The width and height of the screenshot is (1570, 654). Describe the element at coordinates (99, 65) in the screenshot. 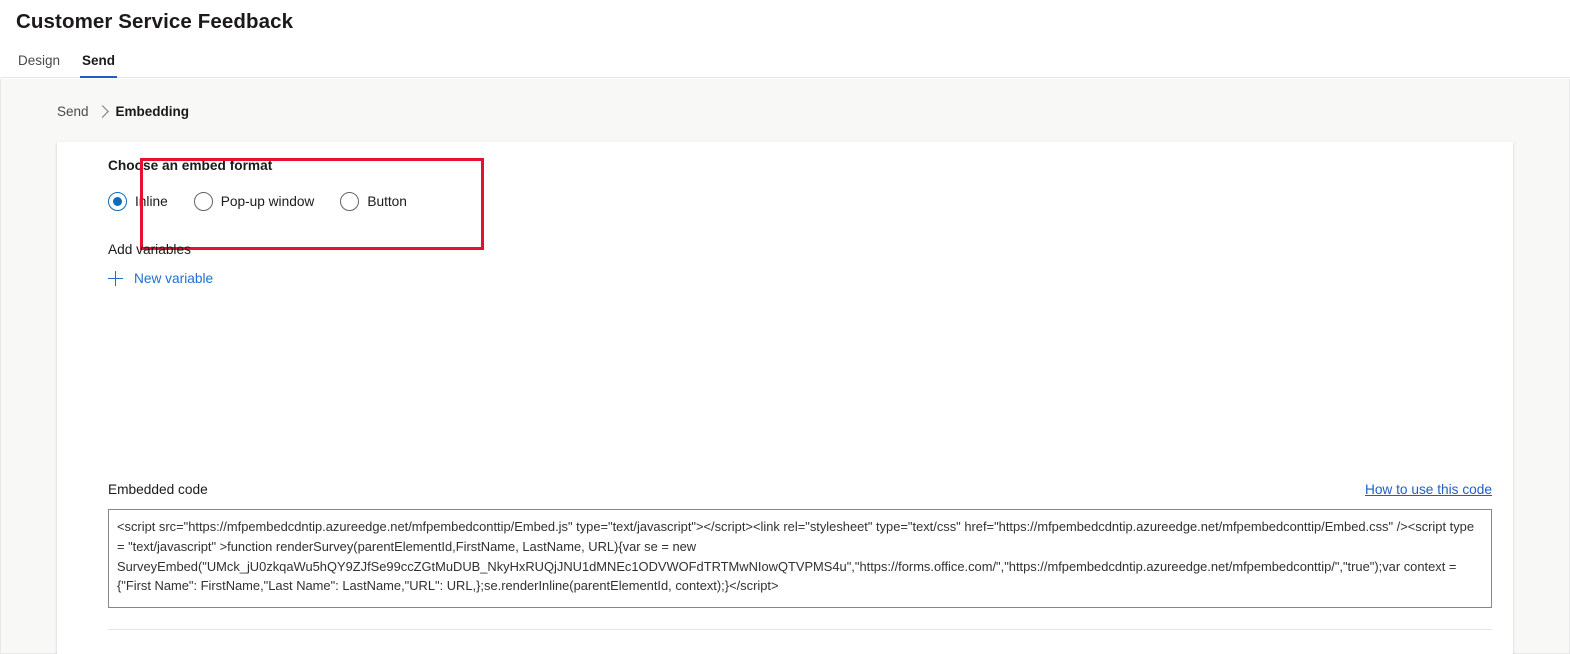

I see `tab-send: Send` at that location.